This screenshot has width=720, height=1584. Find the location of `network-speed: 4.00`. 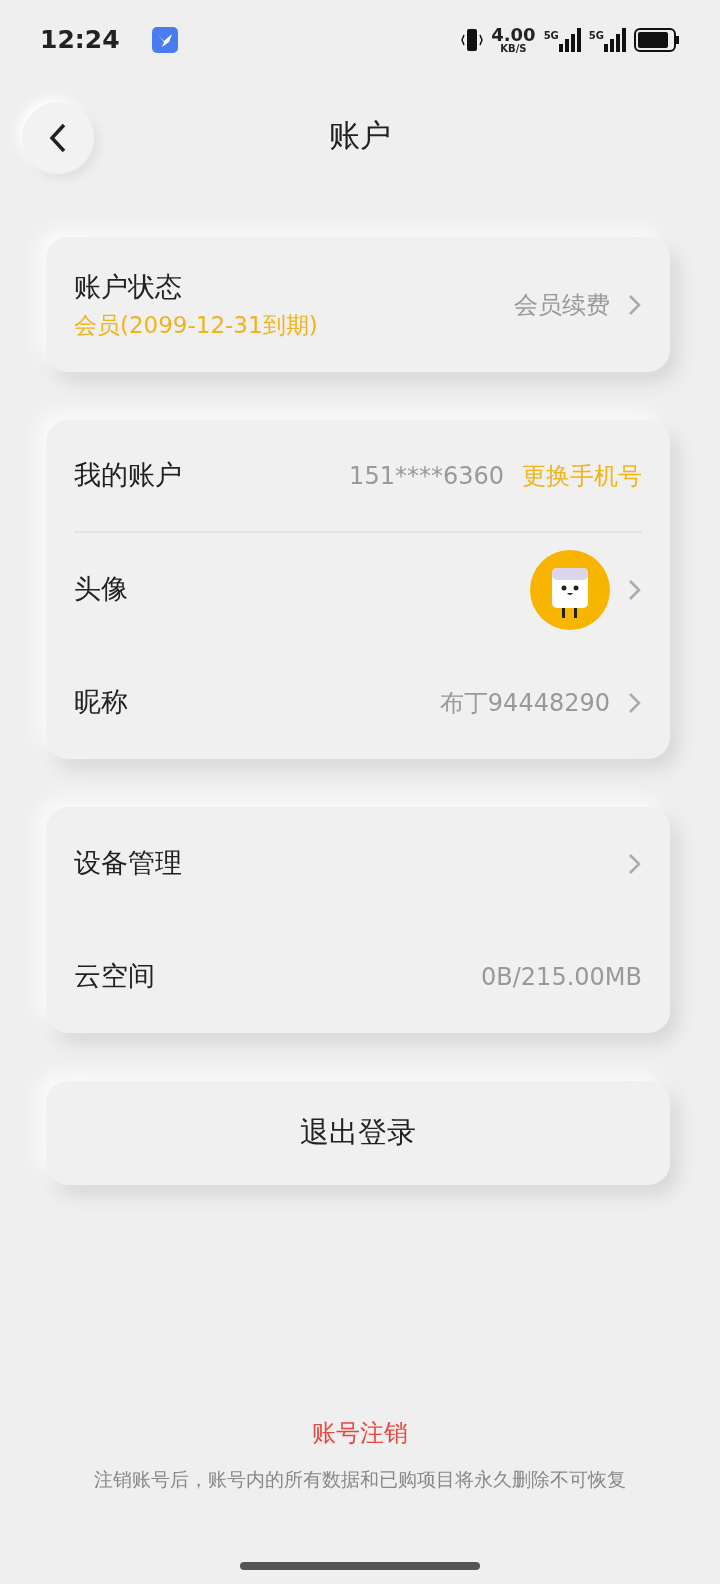

network-speed: 4.00 is located at coordinates (513, 35).